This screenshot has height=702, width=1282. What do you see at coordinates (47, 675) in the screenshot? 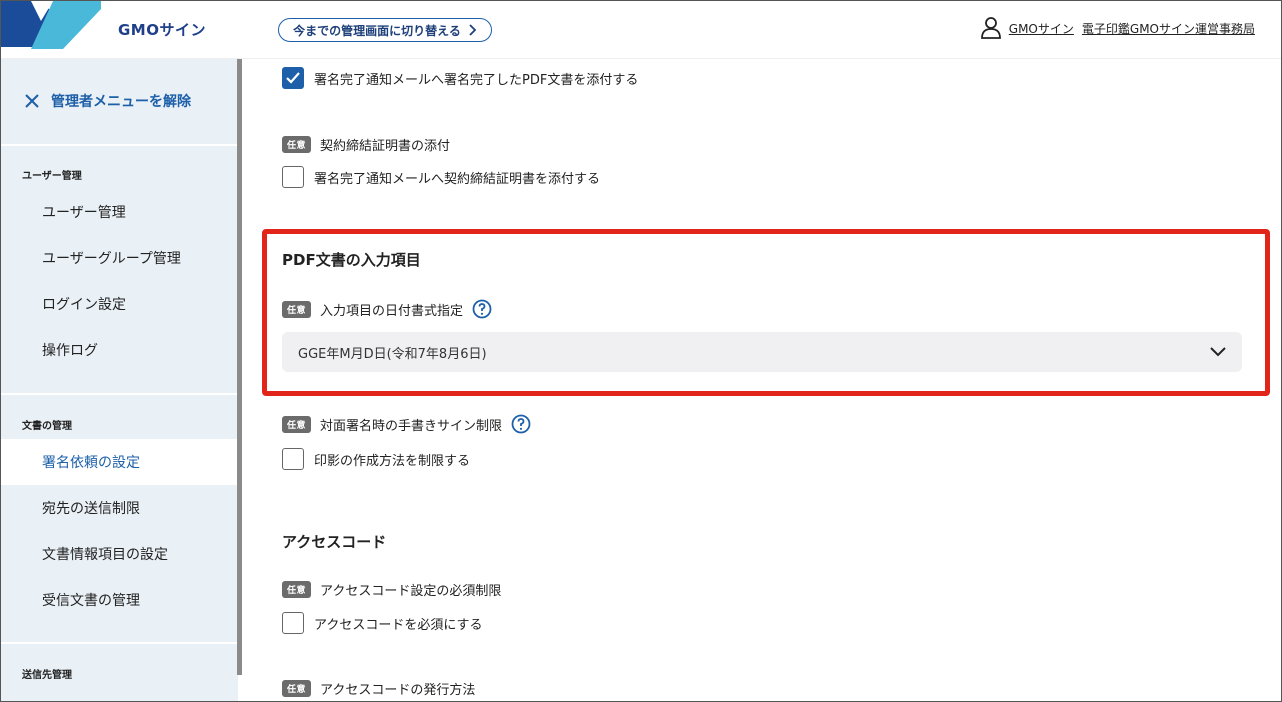
I see `sidebar-section-title: 送信先管理` at bounding box center [47, 675].